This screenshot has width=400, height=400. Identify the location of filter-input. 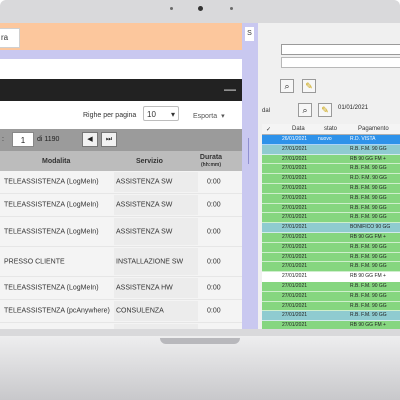
(340, 49).